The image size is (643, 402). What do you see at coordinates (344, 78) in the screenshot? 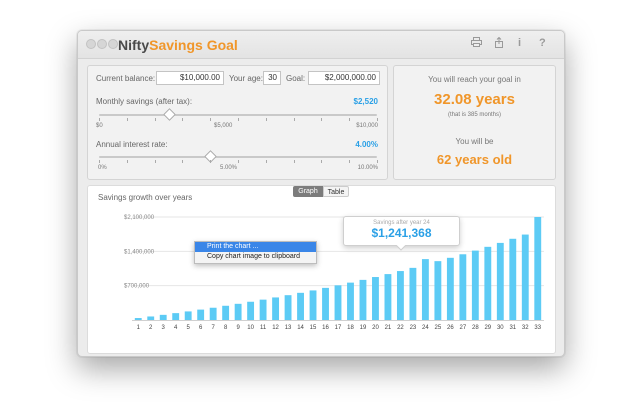
I see `goal-field: $2,000,000.00` at bounding box center [344, 78].